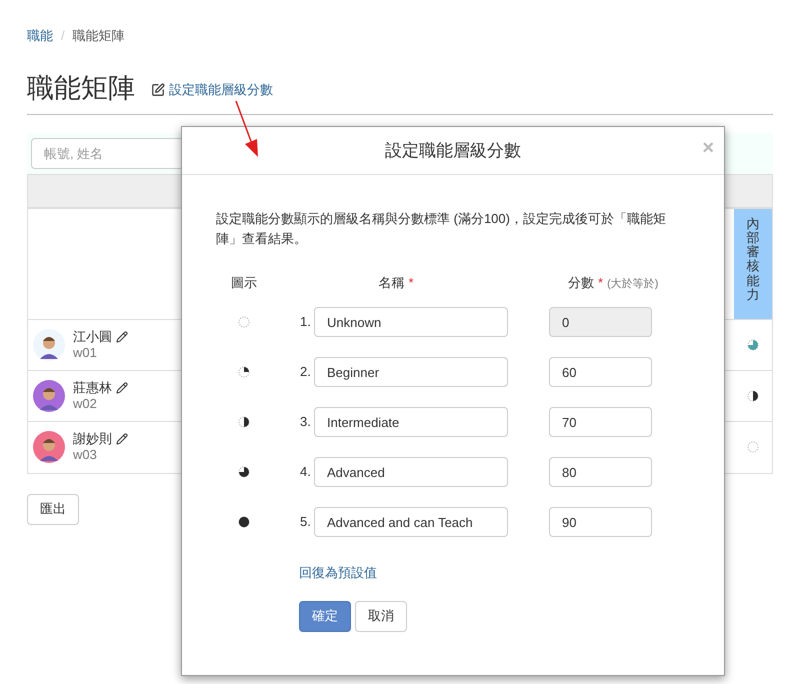 This screenshot has width=800, height=684. What do you see at coordinates (411, 522) in the screenshot?
I see `level-name-field: Advanced and can Teach` at bounding box center [411, 522].